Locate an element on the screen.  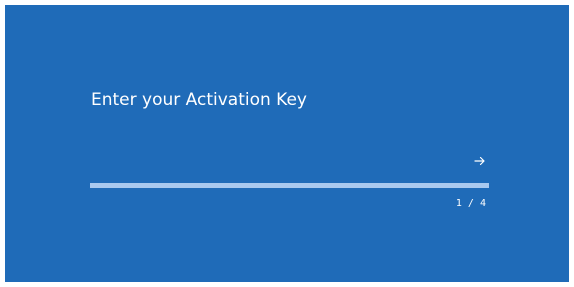
activation-title: Enter your Activation Key is located at coordinates (199, 100).